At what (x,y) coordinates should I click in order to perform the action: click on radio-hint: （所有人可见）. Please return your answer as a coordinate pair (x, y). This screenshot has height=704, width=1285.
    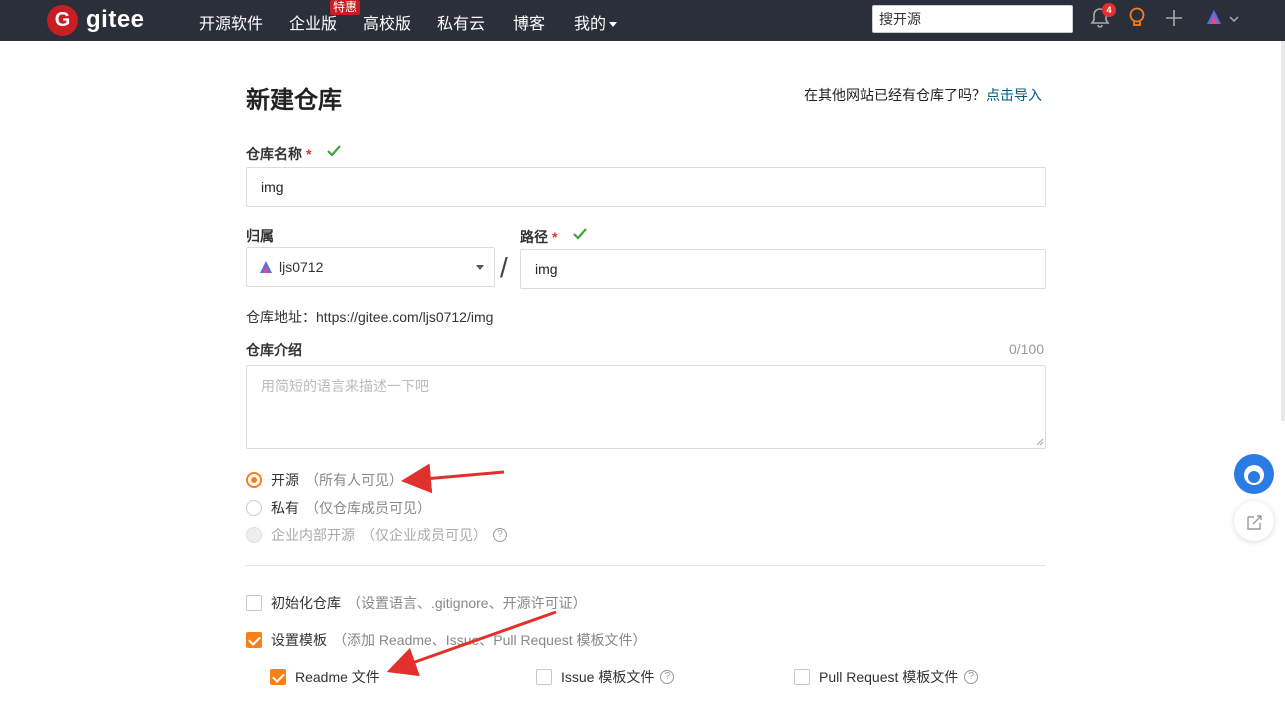
    Looking at the image, I should click on (354, 480).